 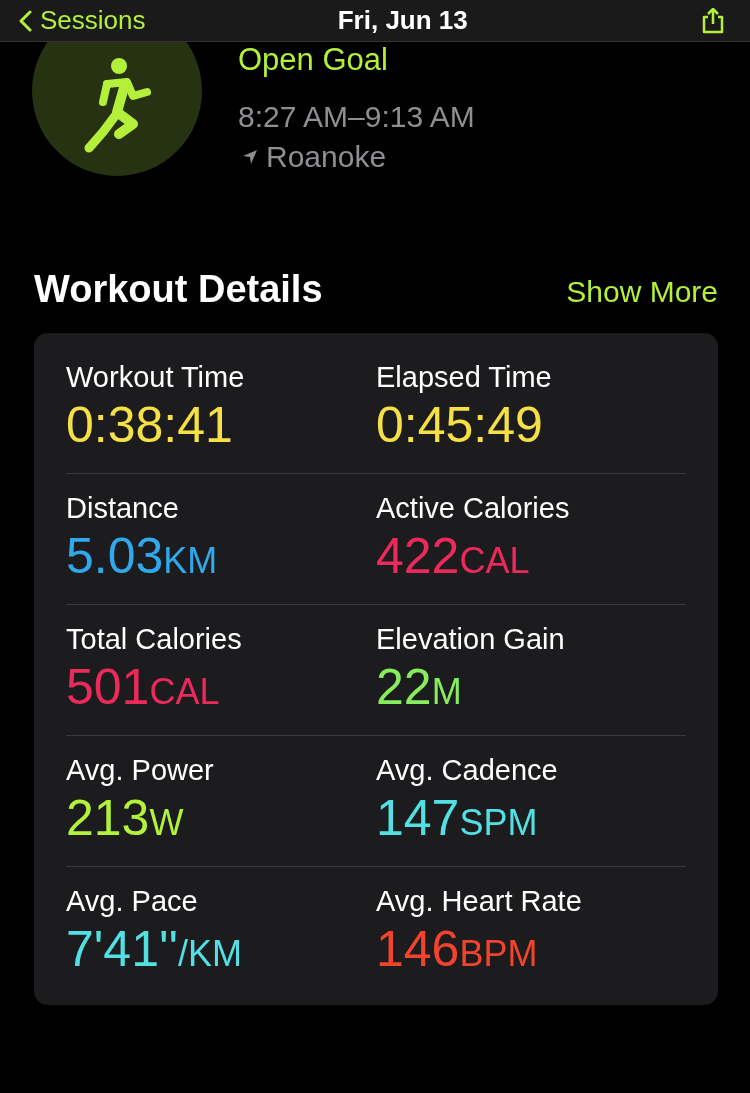 I want to click on metric-value: 147SPM, so click(x=457, y=818).